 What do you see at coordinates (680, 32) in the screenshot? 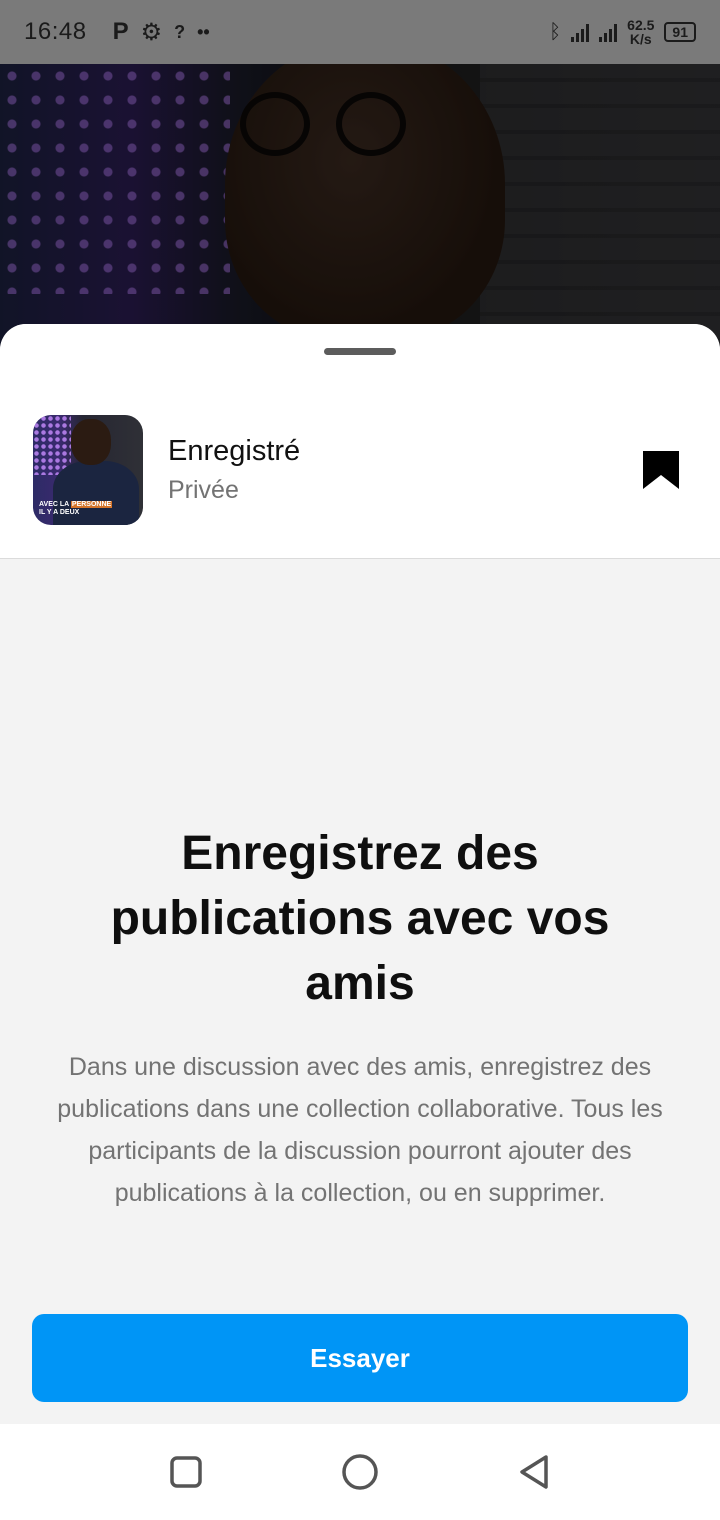
I see `battery-icon: 91` at bounding box center [680, 32].